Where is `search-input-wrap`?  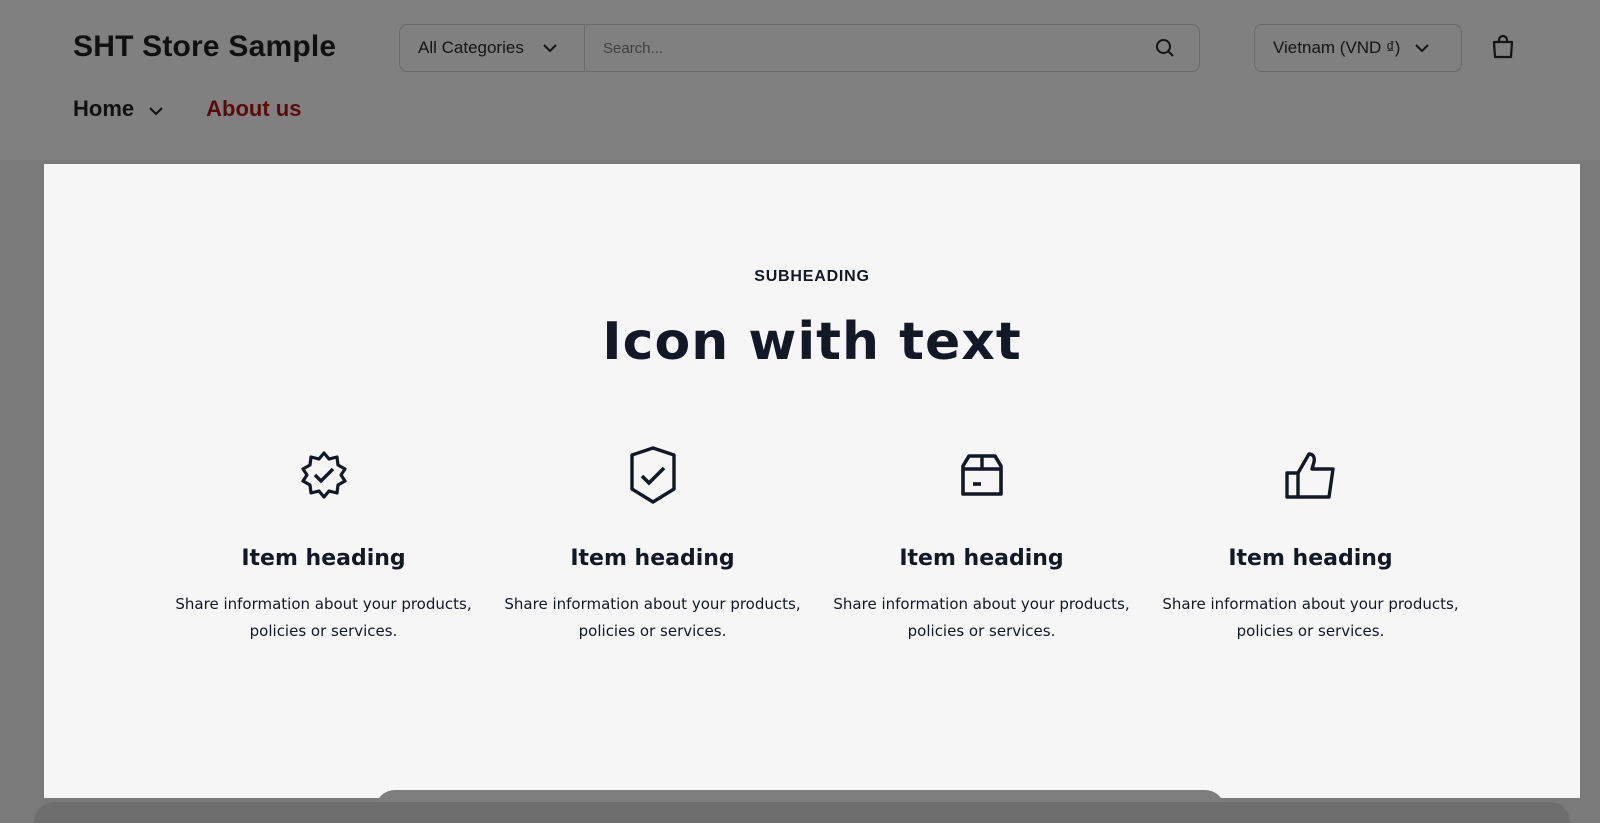
search-input-wrap is located at coordinates (863, 48).